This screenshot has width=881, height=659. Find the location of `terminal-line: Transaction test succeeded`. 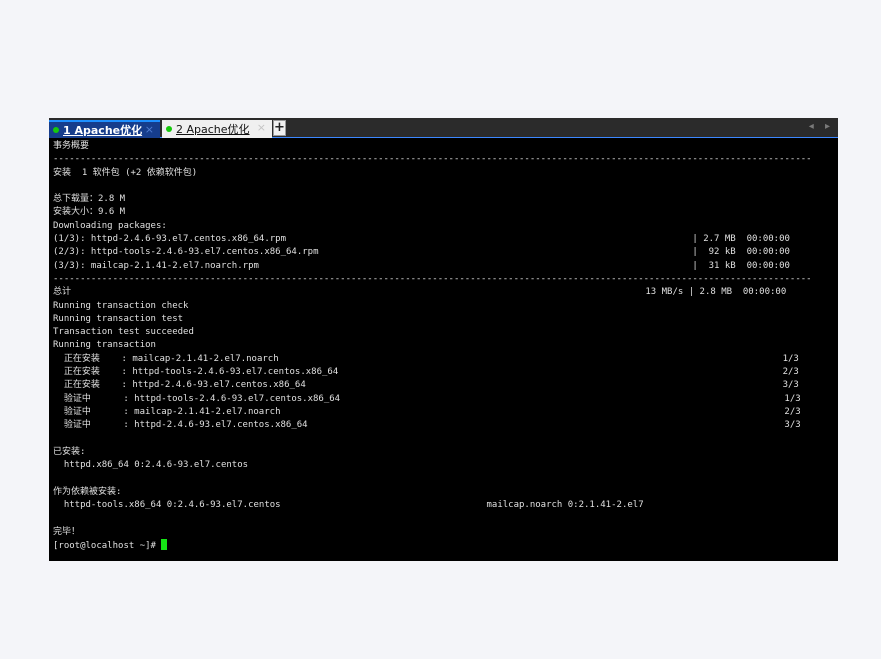

terminal-line: Transaction test succeeded is located at coordinates (123, 332).